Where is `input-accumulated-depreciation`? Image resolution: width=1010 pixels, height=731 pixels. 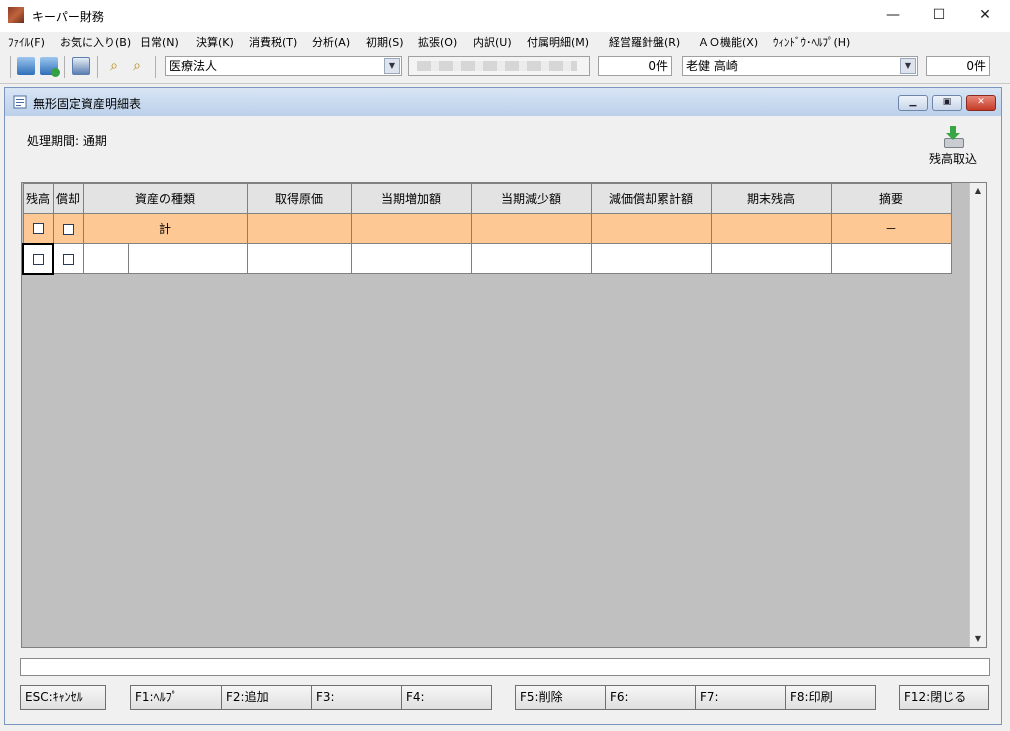
input-accumulated-depreciation is located at coordinates (651, 258).